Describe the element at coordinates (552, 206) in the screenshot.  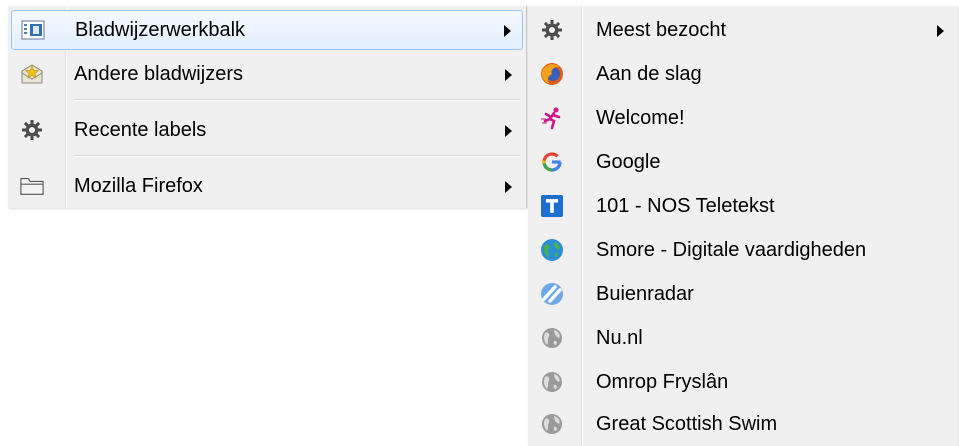
I see `teletekst-t-icon` at that location.